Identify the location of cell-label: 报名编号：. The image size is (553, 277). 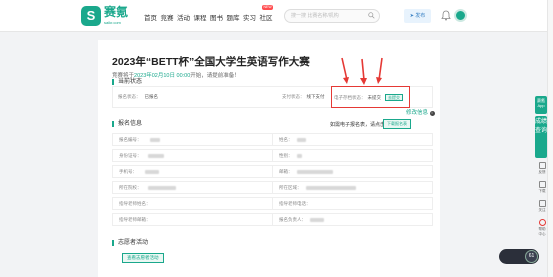
(130, 139).